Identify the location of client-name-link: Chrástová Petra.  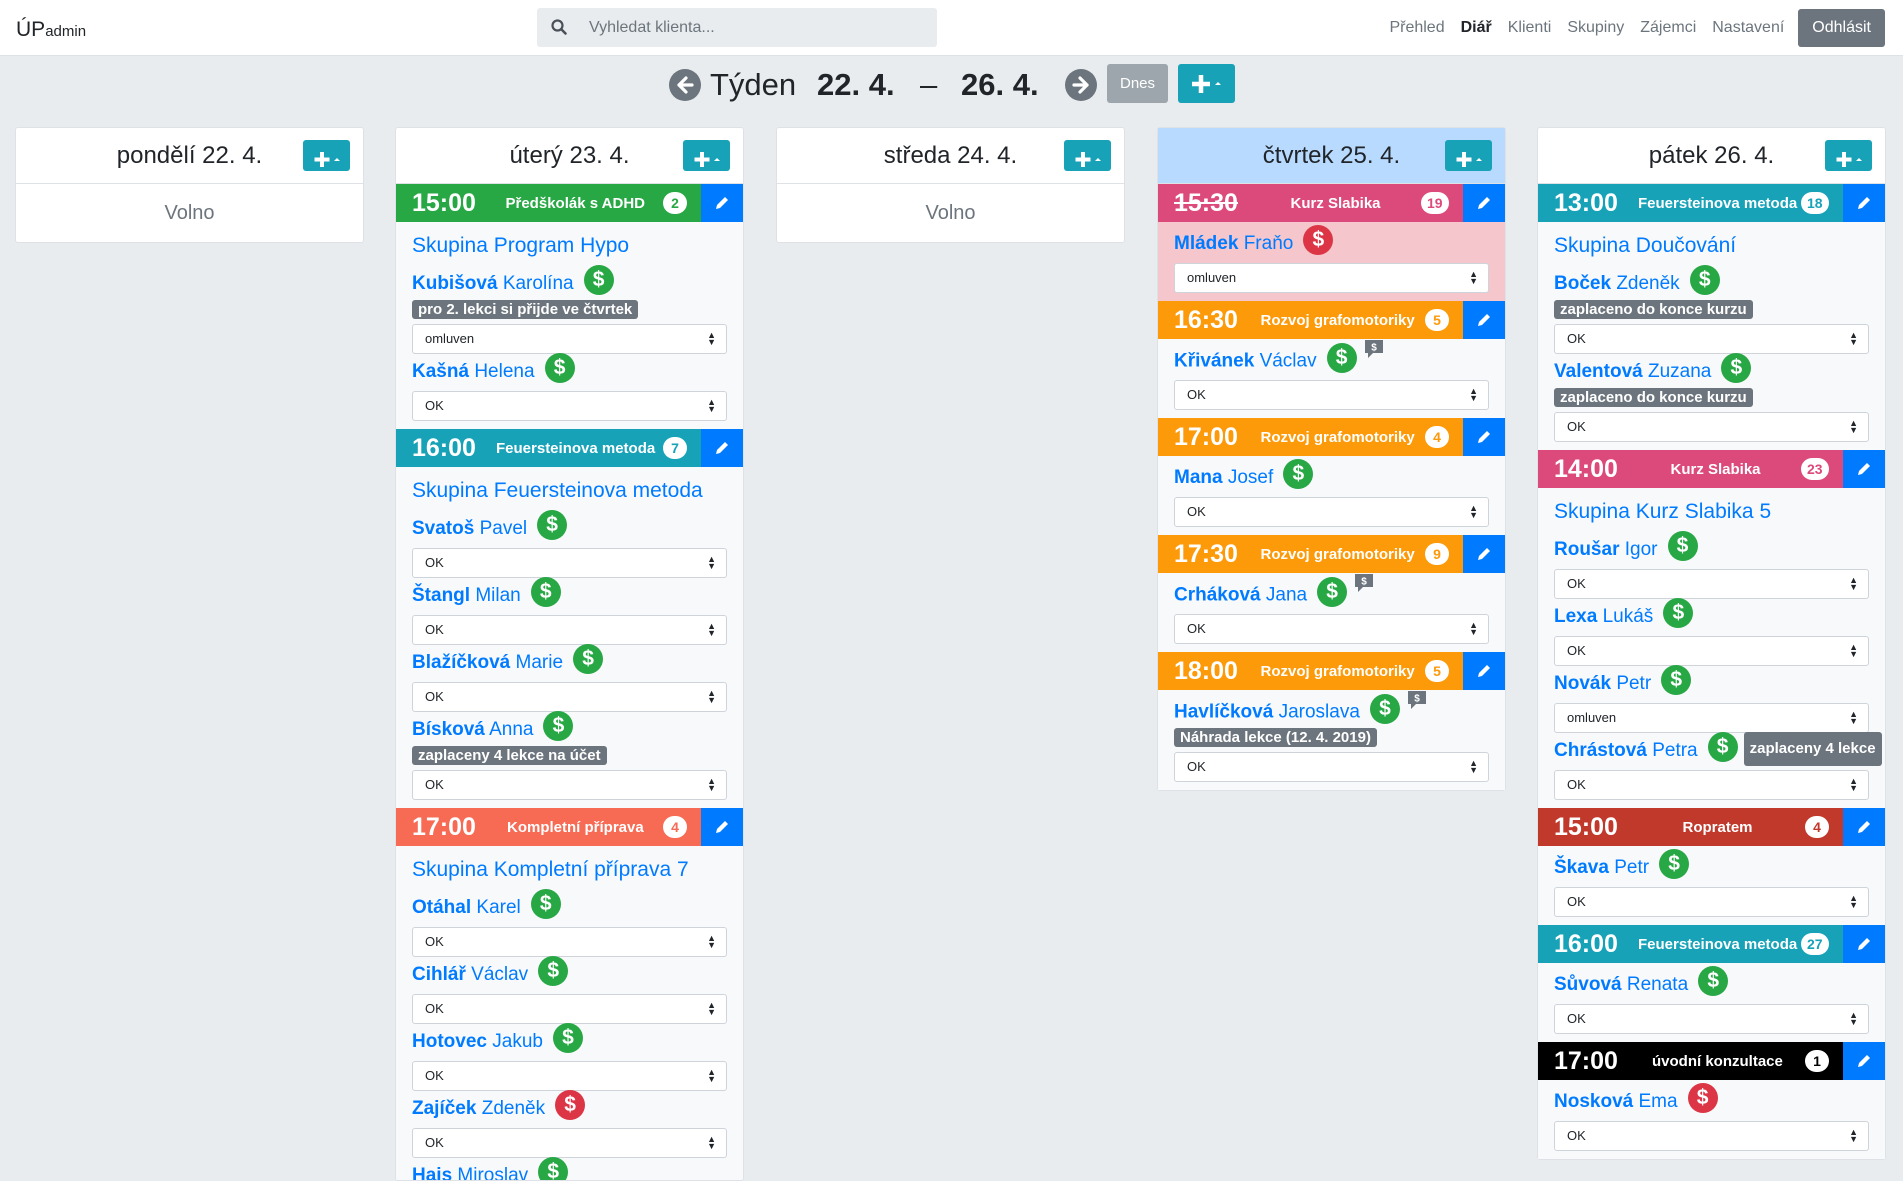
(1626, 750).